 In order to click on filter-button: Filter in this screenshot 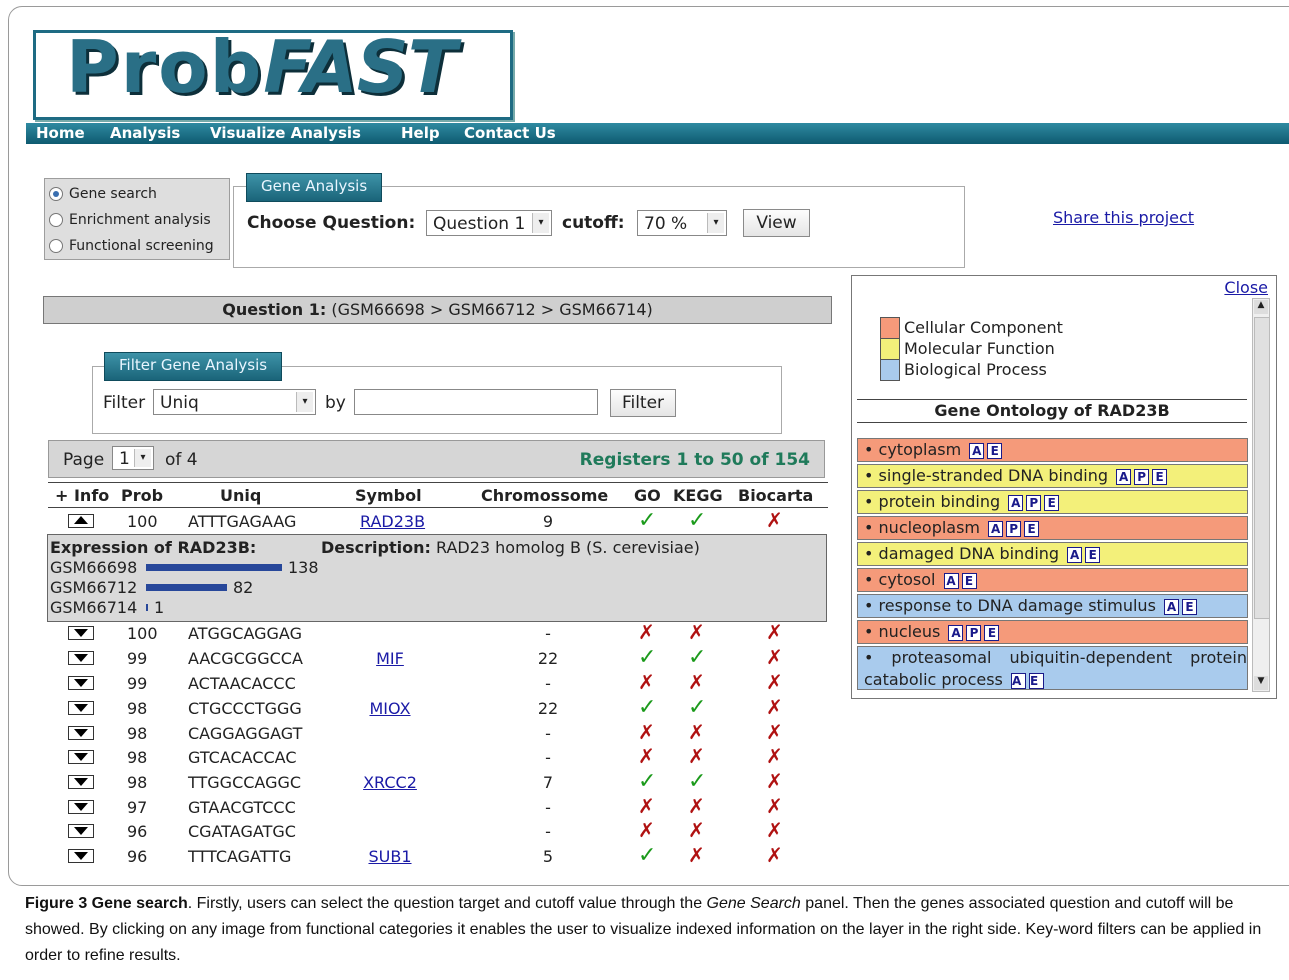, I will do `click(643, 403)`.